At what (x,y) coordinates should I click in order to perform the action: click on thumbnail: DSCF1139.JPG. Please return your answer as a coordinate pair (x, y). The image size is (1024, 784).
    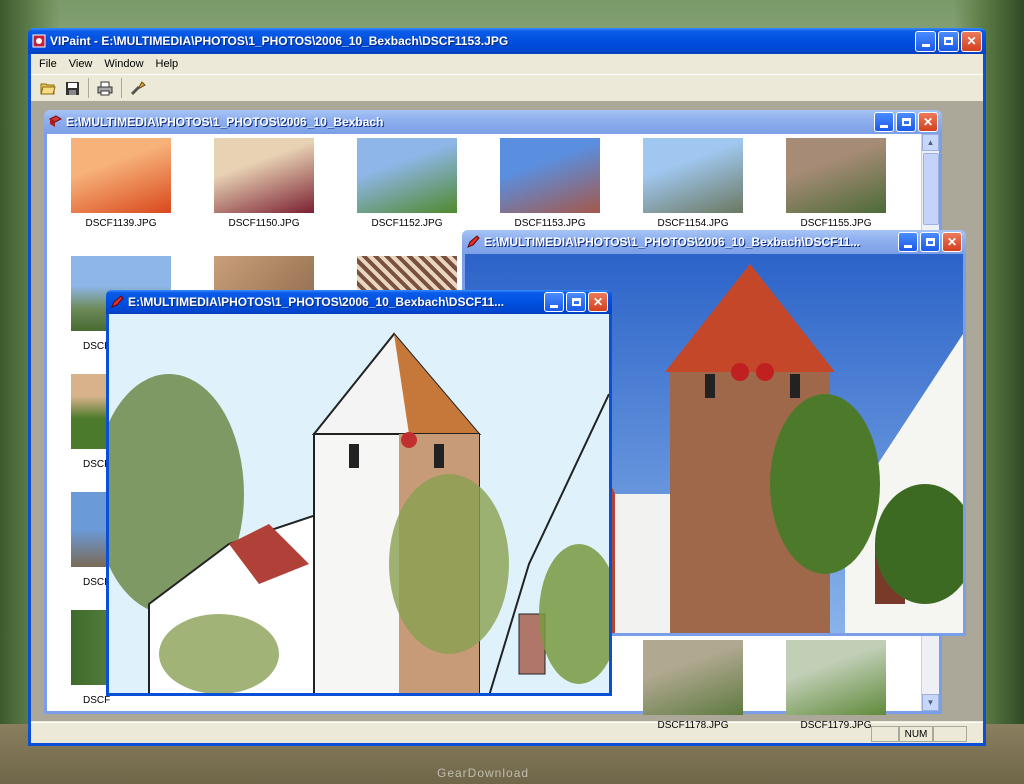
    Looking at the image, I should click on (121, 183).